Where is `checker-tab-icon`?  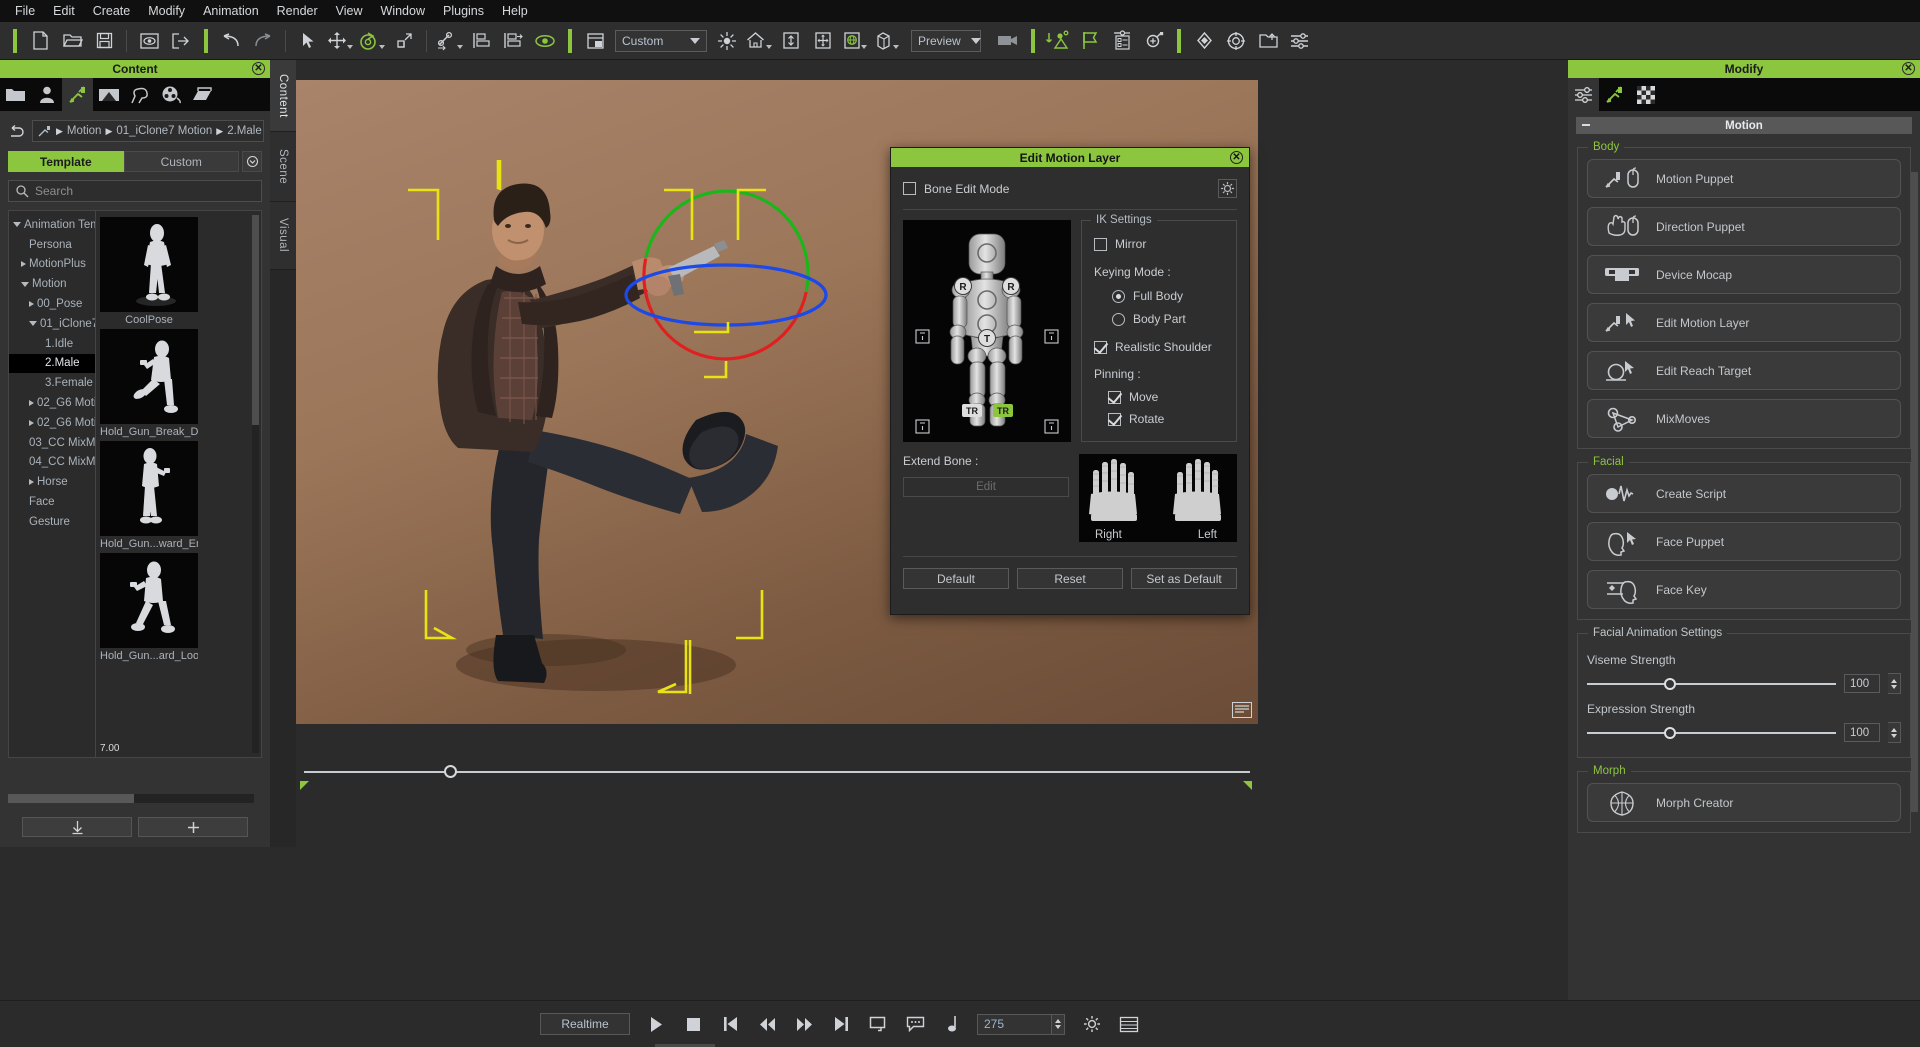 checker-tab-icon is located at coordinates (1645, 94).